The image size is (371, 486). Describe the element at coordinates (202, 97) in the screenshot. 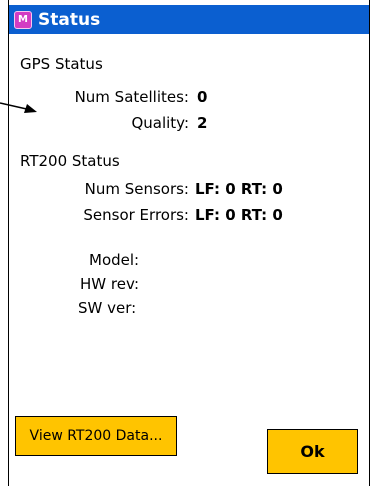

I see `num-satellites-value: 0` at that location.